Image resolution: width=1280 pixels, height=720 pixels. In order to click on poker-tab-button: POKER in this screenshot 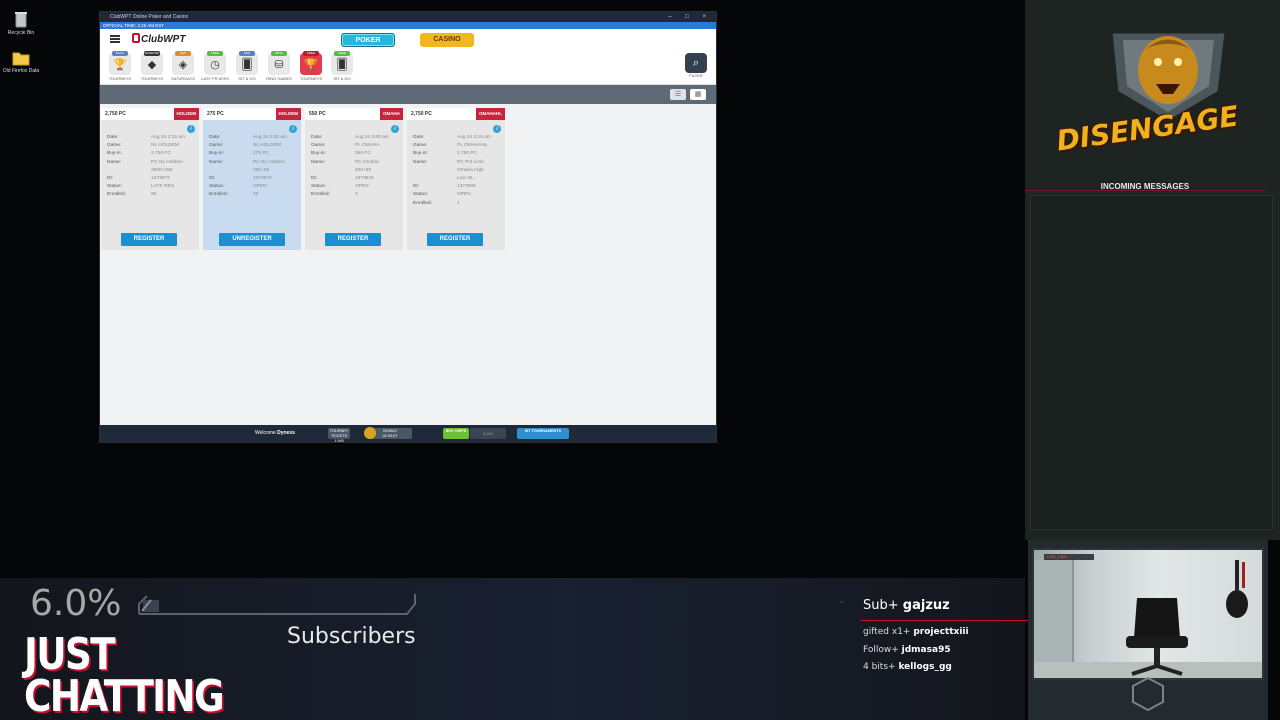, I will do `click(368, 40)`.